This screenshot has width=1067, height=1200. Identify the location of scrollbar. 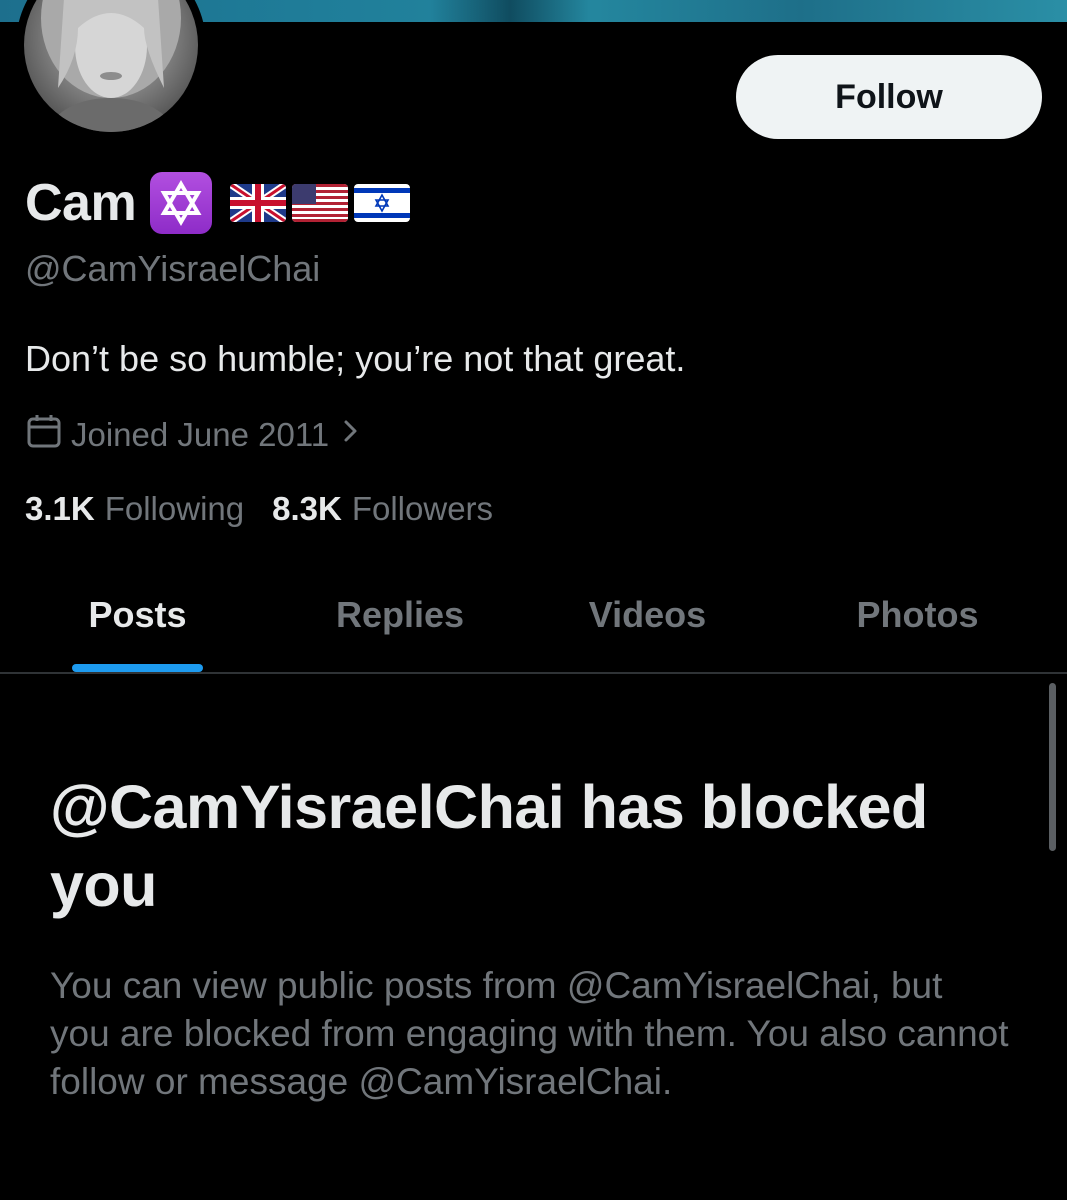
(1052, 767).